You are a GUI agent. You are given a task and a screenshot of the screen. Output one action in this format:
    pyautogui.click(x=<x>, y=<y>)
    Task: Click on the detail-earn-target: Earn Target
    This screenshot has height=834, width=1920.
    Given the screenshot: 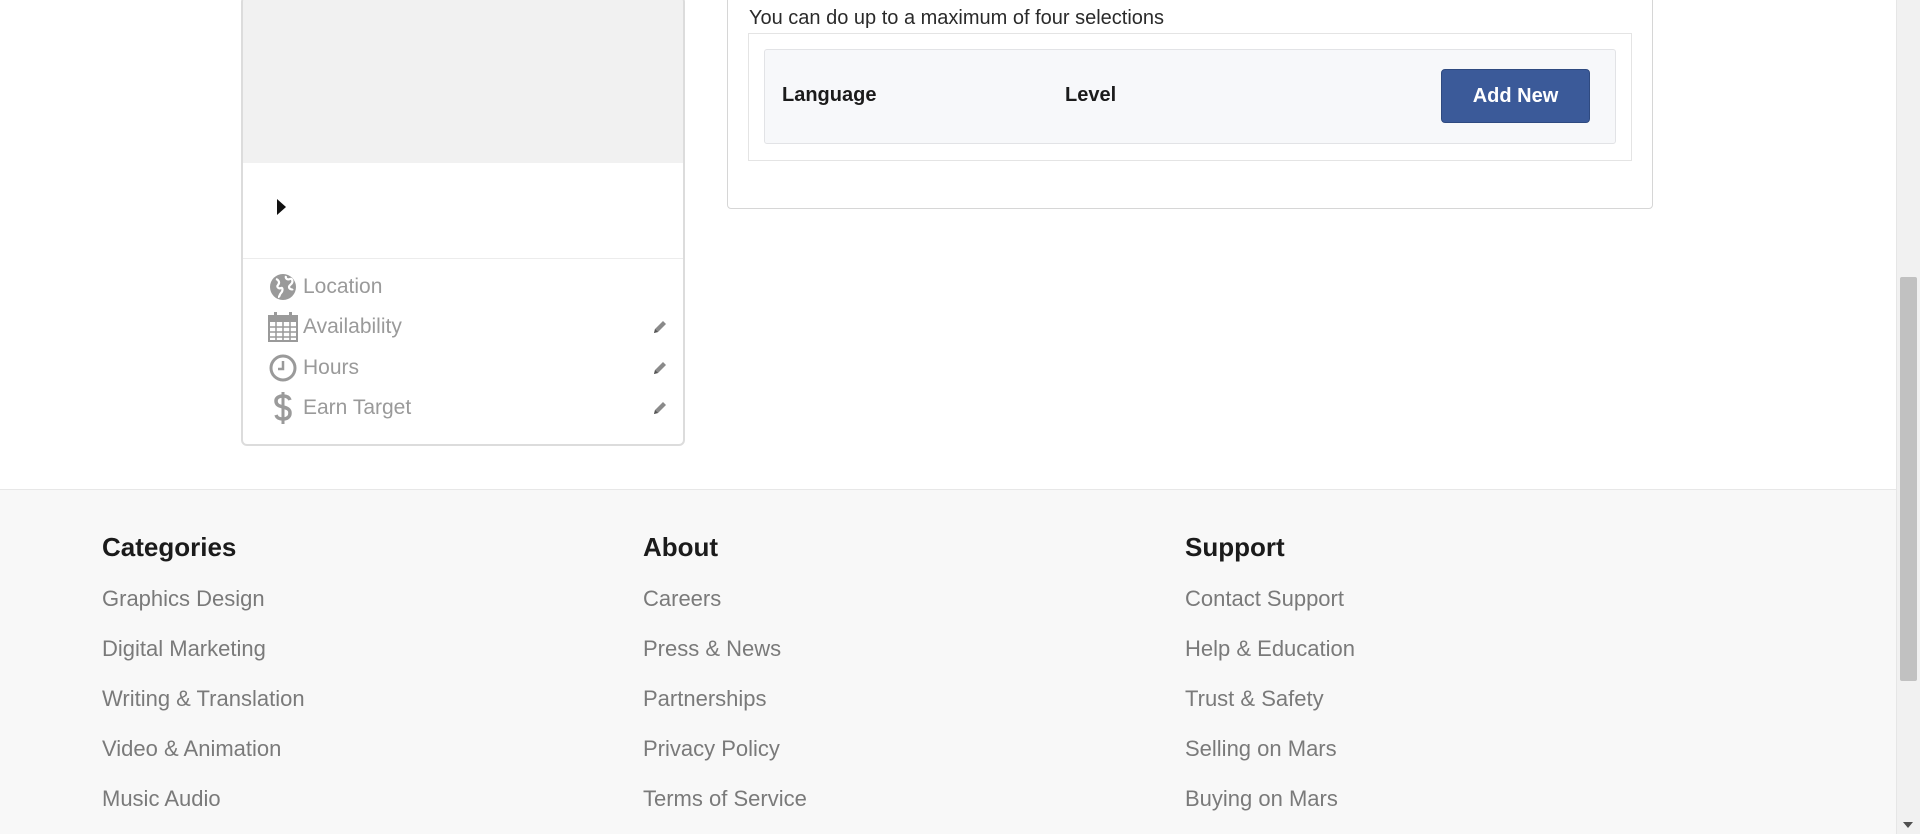 What is the action you would take?
    pyautogui.click(x=469, y=408)
    